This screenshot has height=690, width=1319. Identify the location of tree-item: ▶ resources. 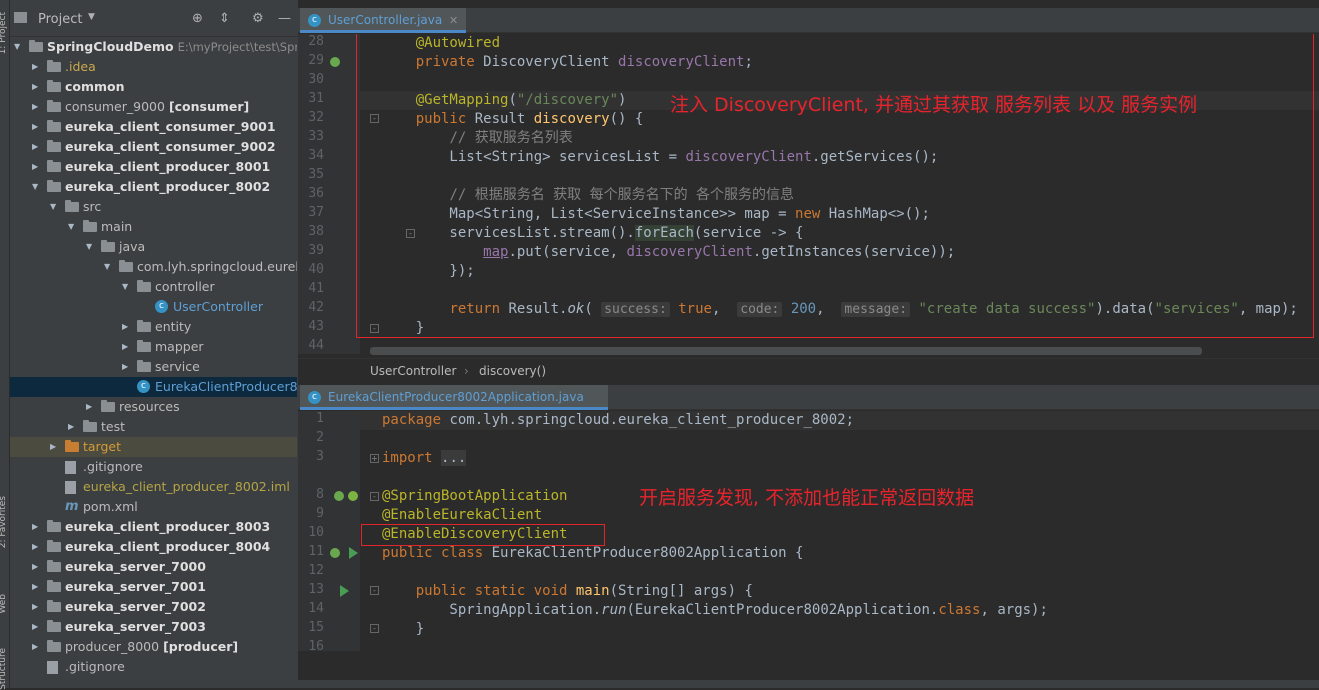
(154, 407).